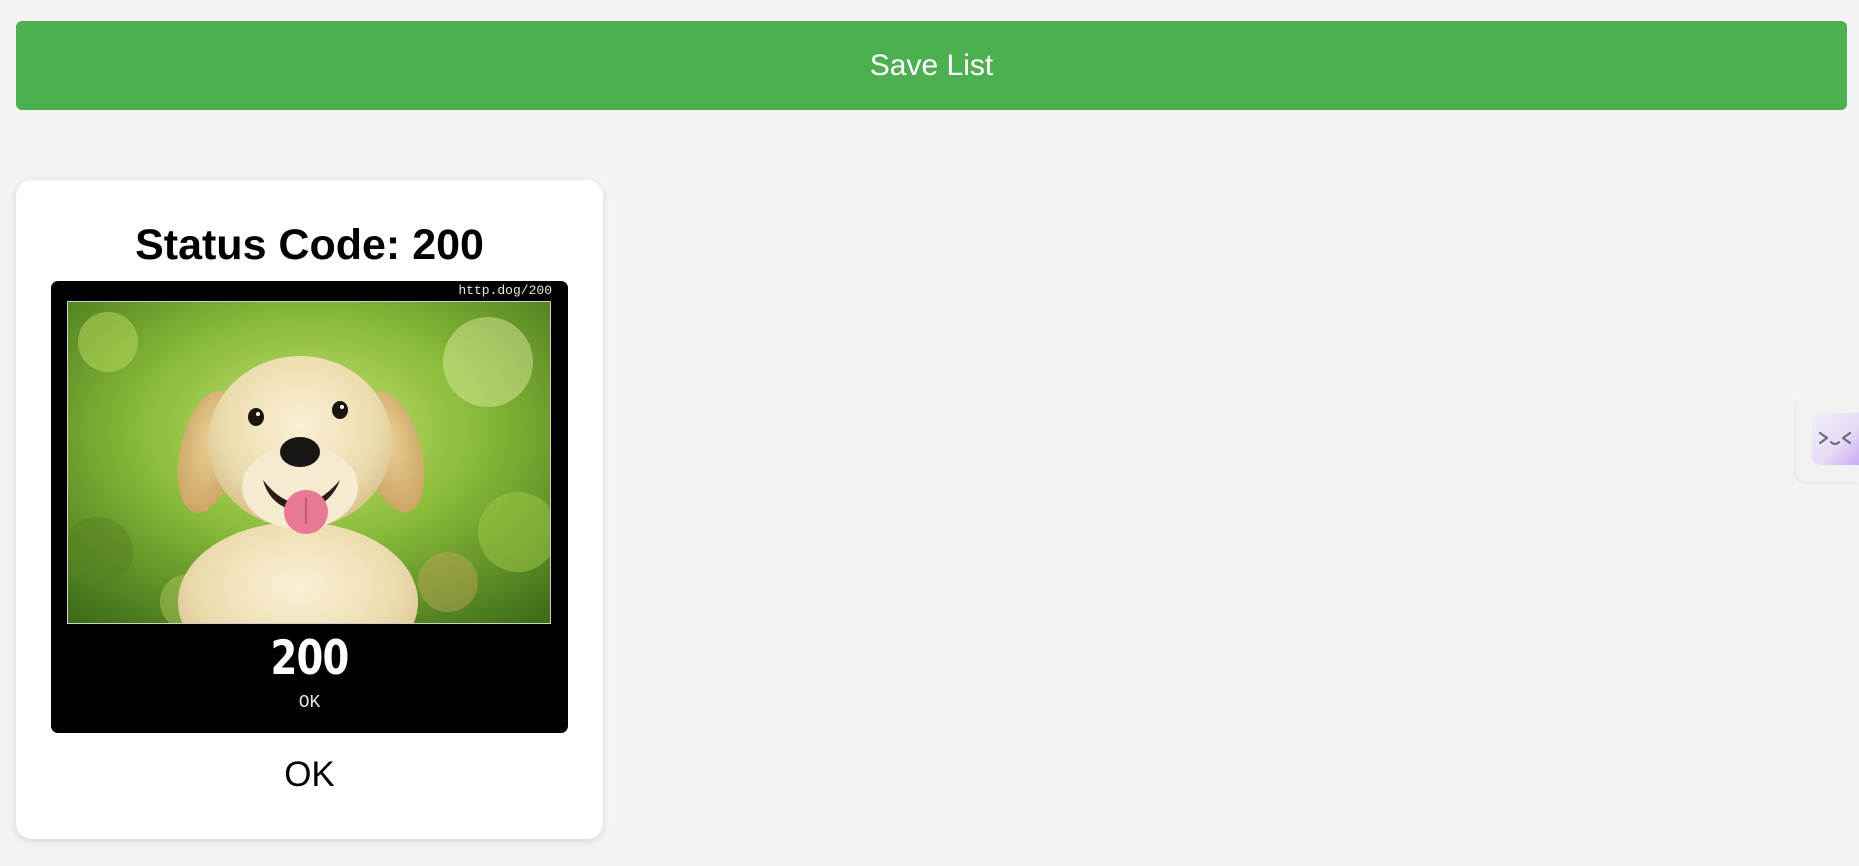 This screenshot has width=1859, height=866. I want to click on image-url-caption: http.dog/200, so click(505, 290).